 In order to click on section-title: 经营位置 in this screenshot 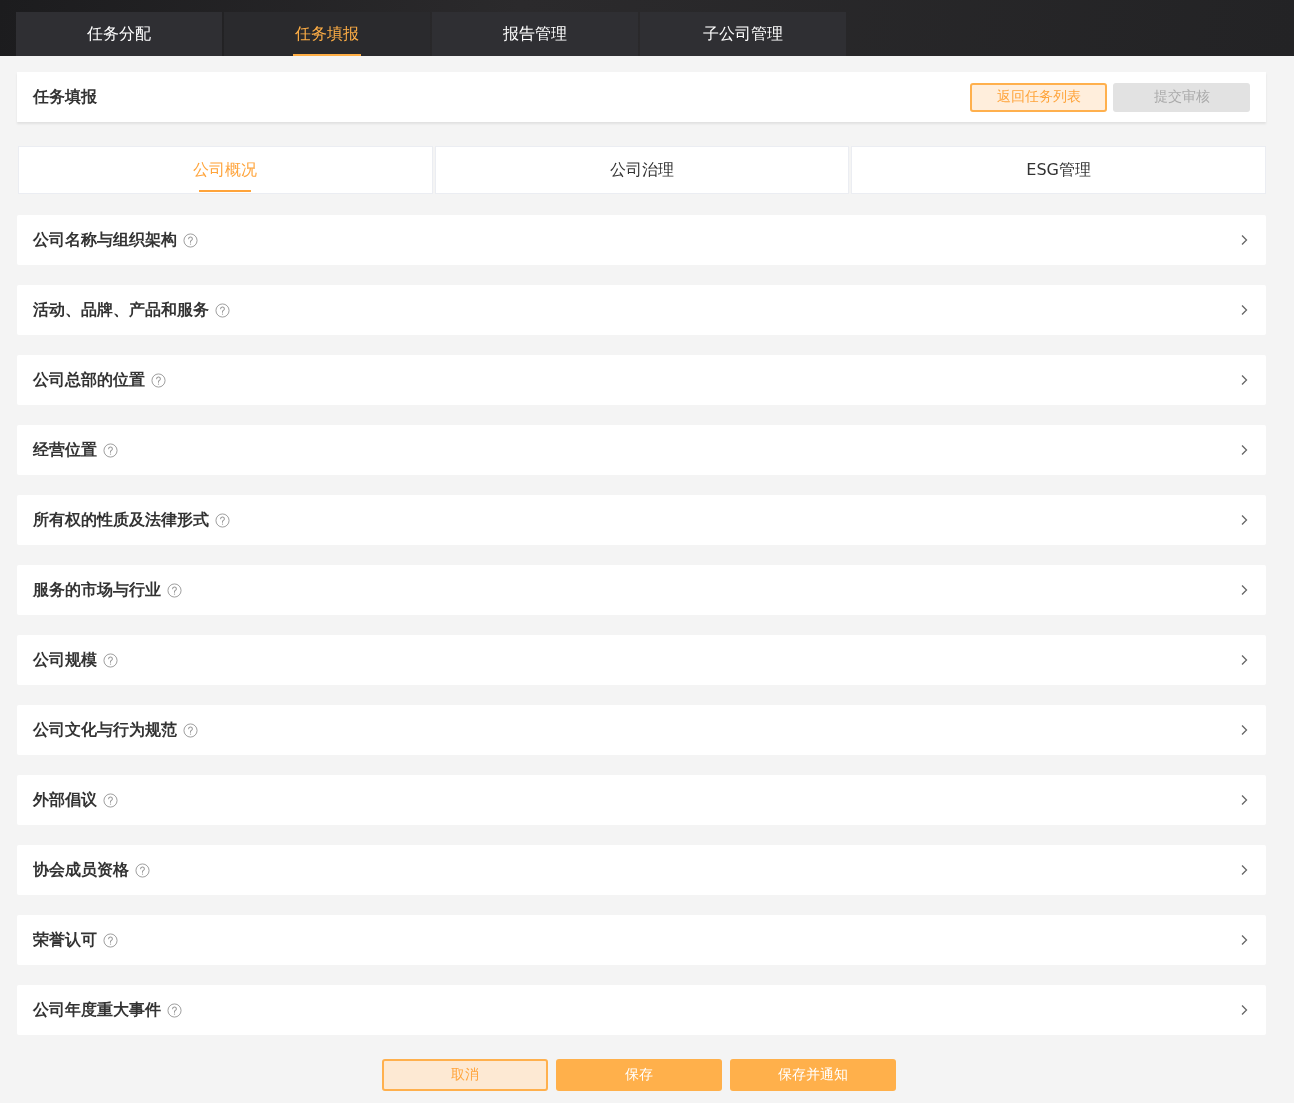, I will do `click(65, 450)`.